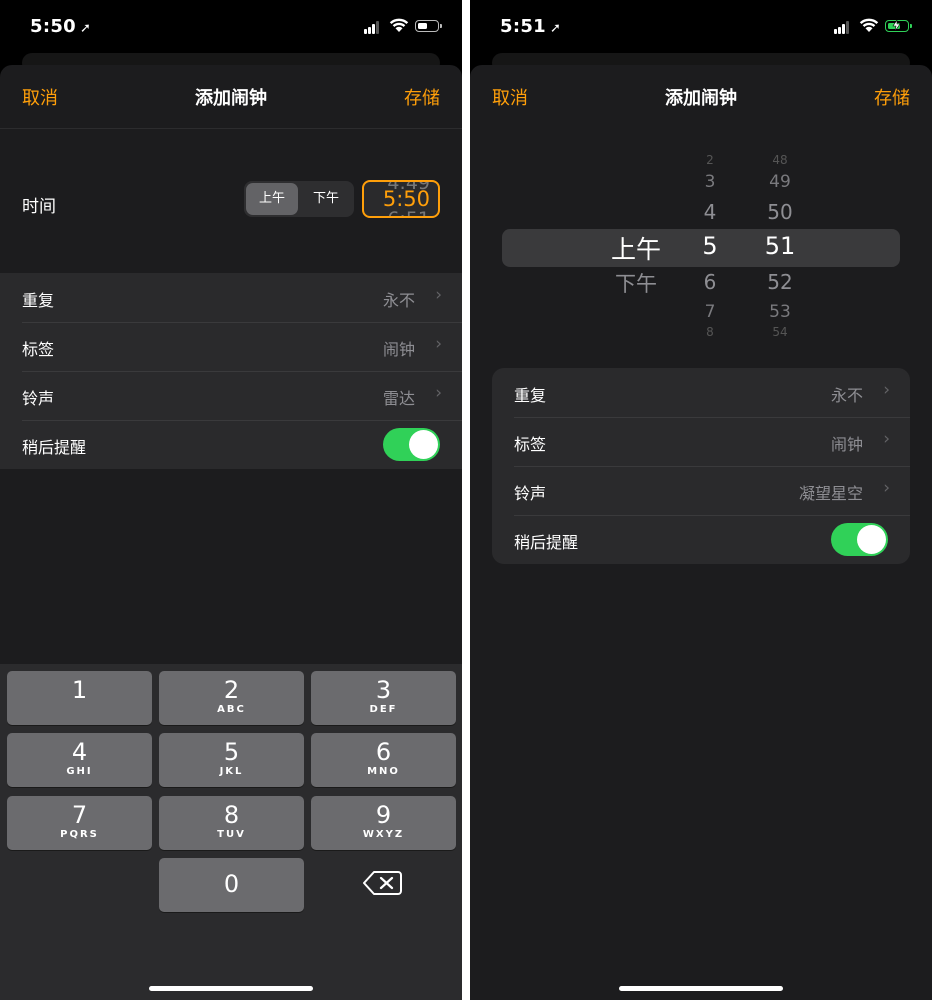 This screenshot has width=932, height=1000. What do you see at coordinates (79, 698) in the screenshot?
I see `key-1: 1` at bounding box center [79, 698].